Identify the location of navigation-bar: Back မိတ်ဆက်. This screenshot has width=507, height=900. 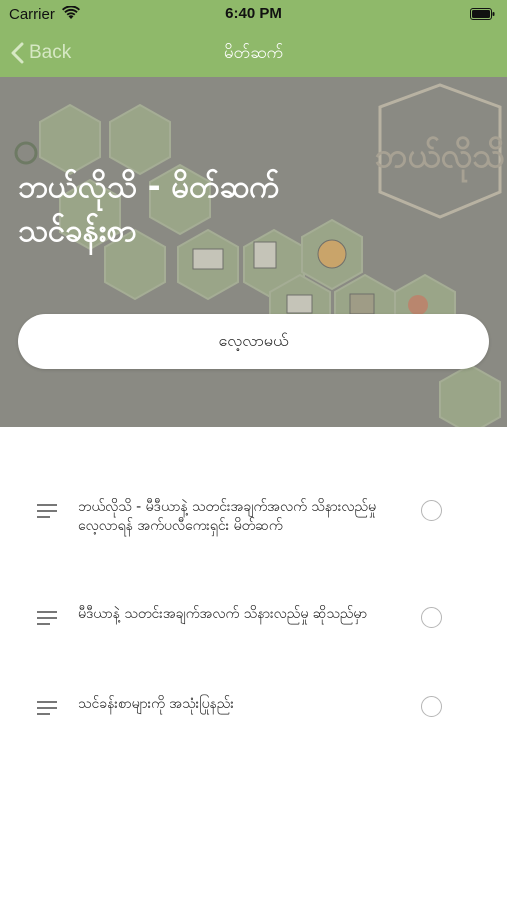
(253, 53).